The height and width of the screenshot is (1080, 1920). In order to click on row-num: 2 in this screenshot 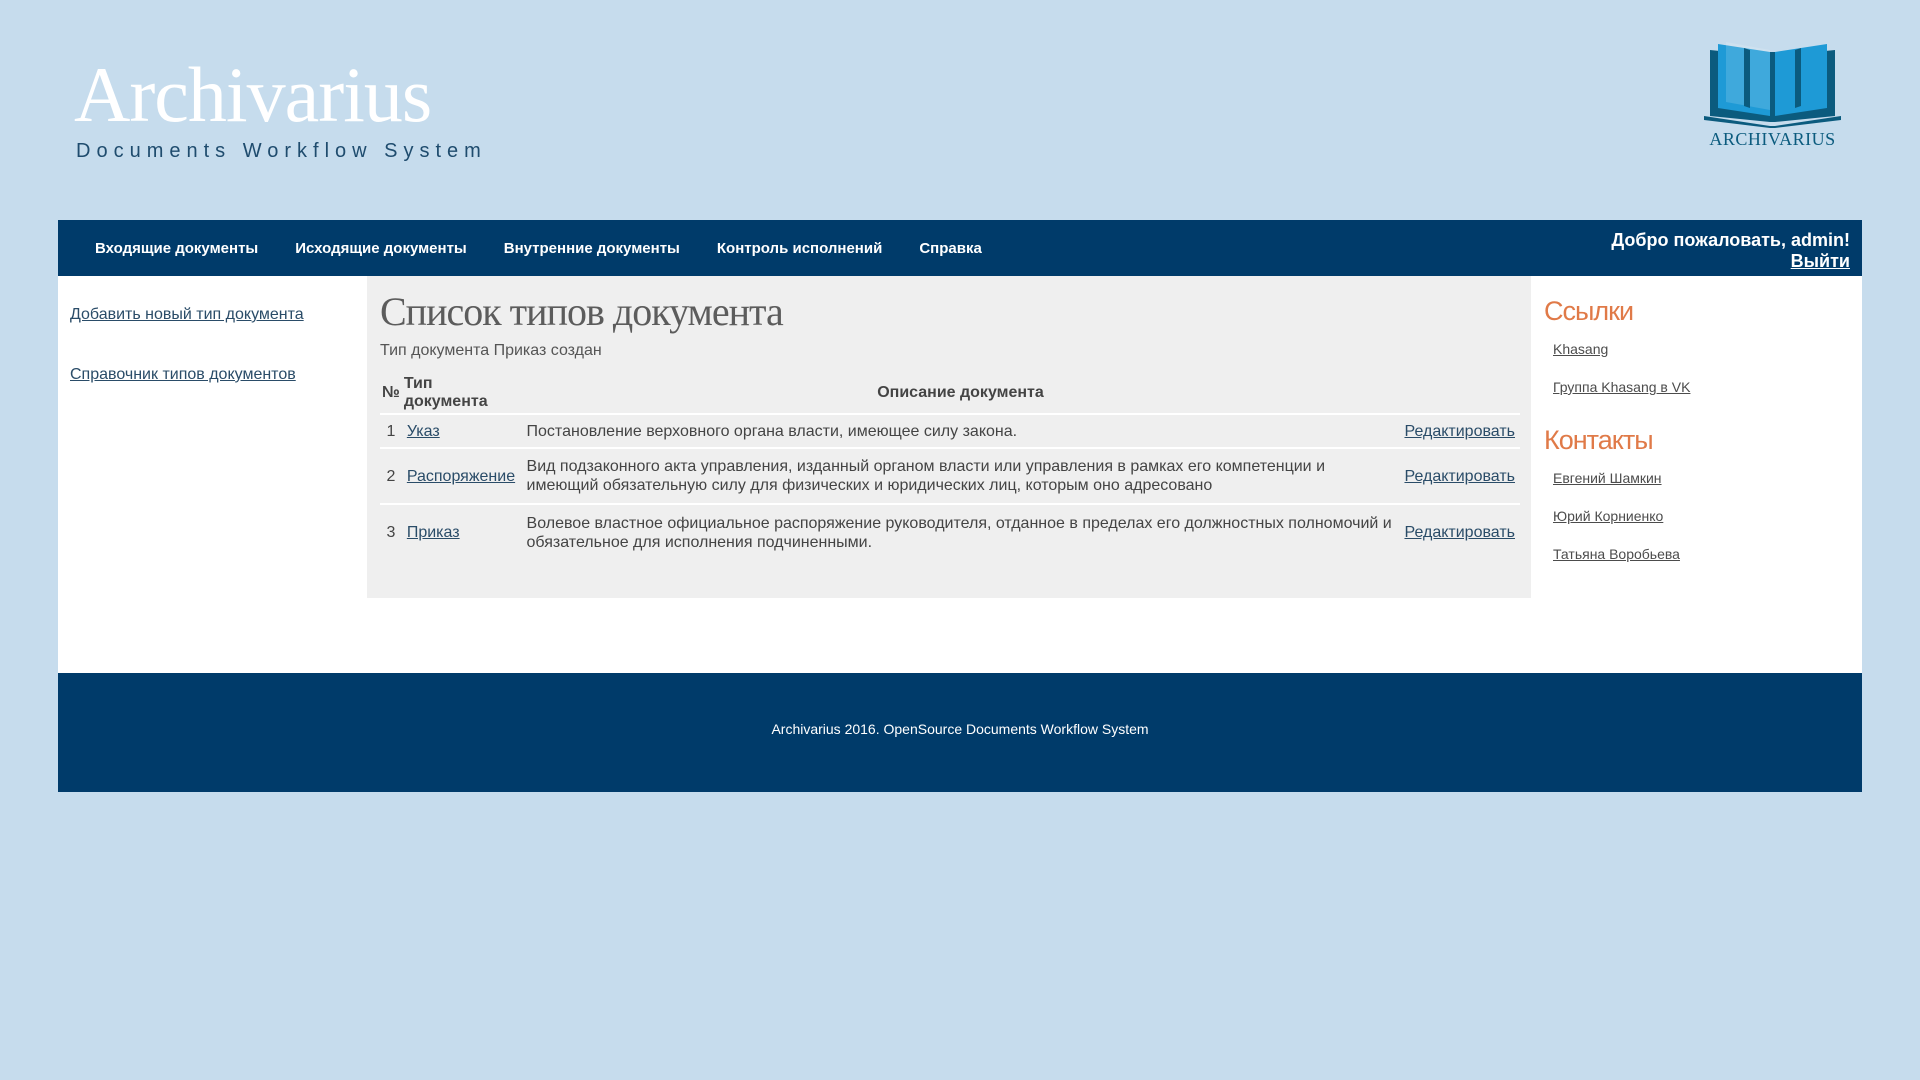, I will do `click(391, 476)`.